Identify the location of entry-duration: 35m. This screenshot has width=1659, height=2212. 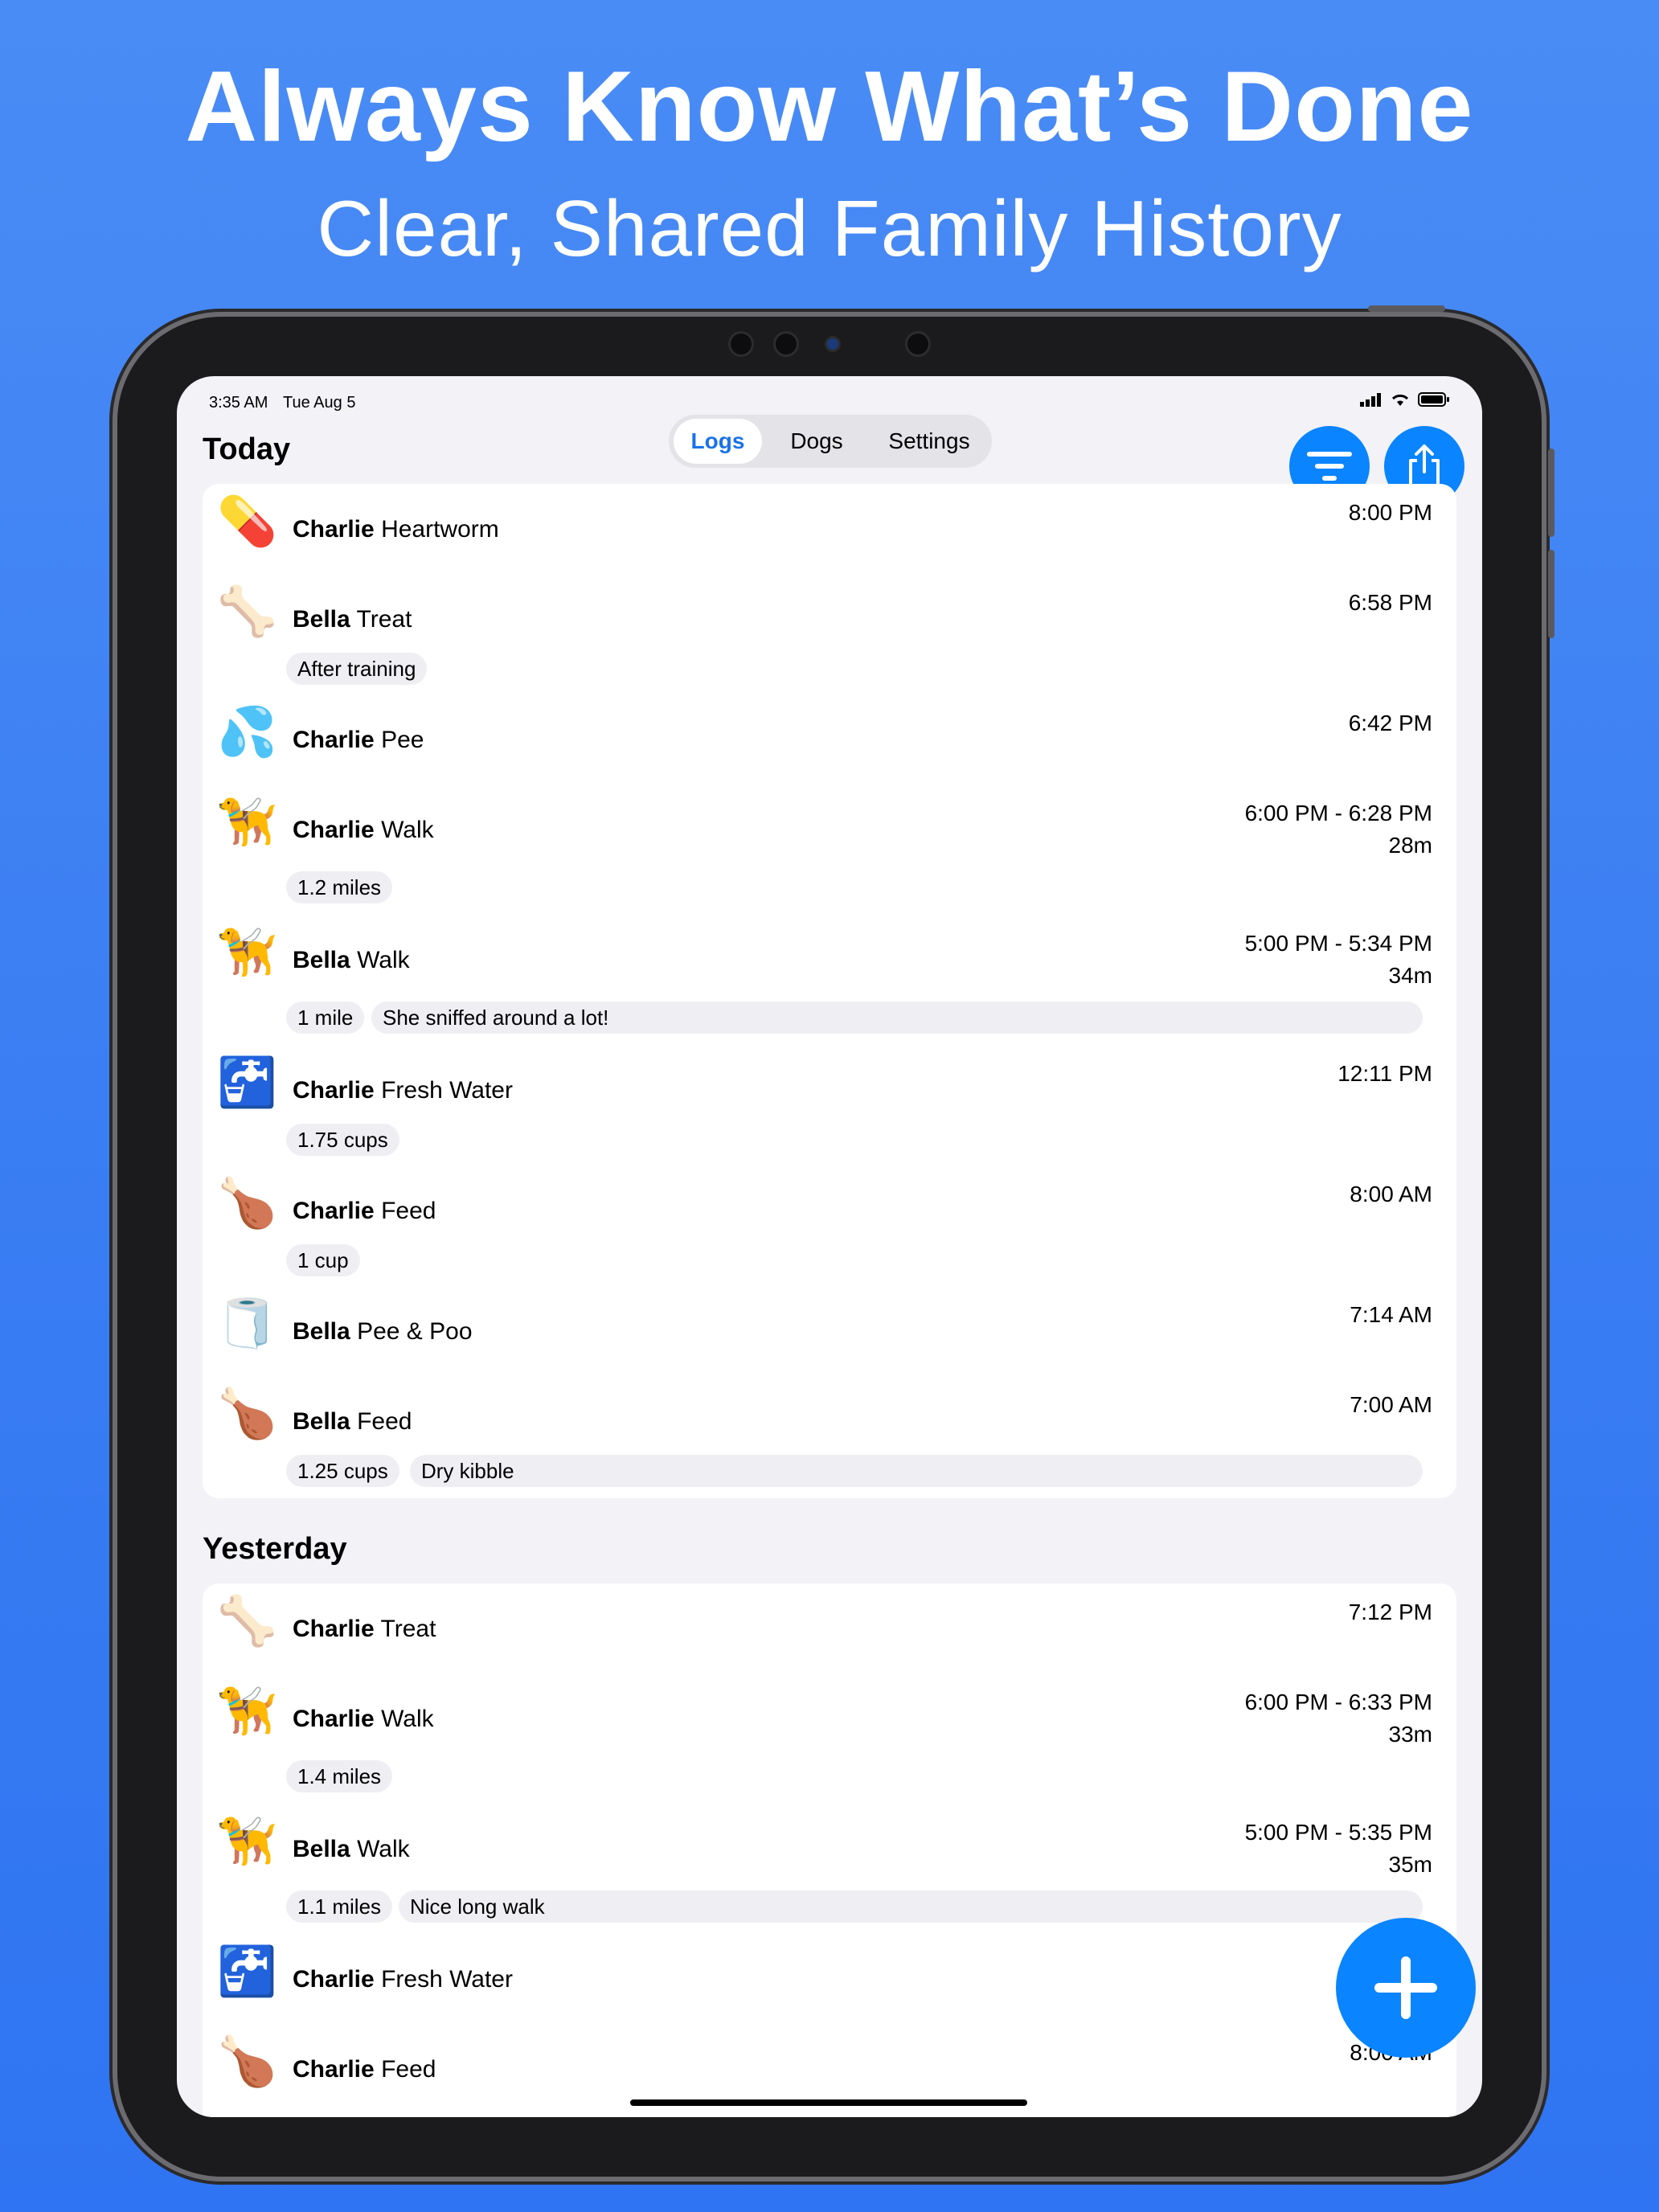
(1410, 1864).